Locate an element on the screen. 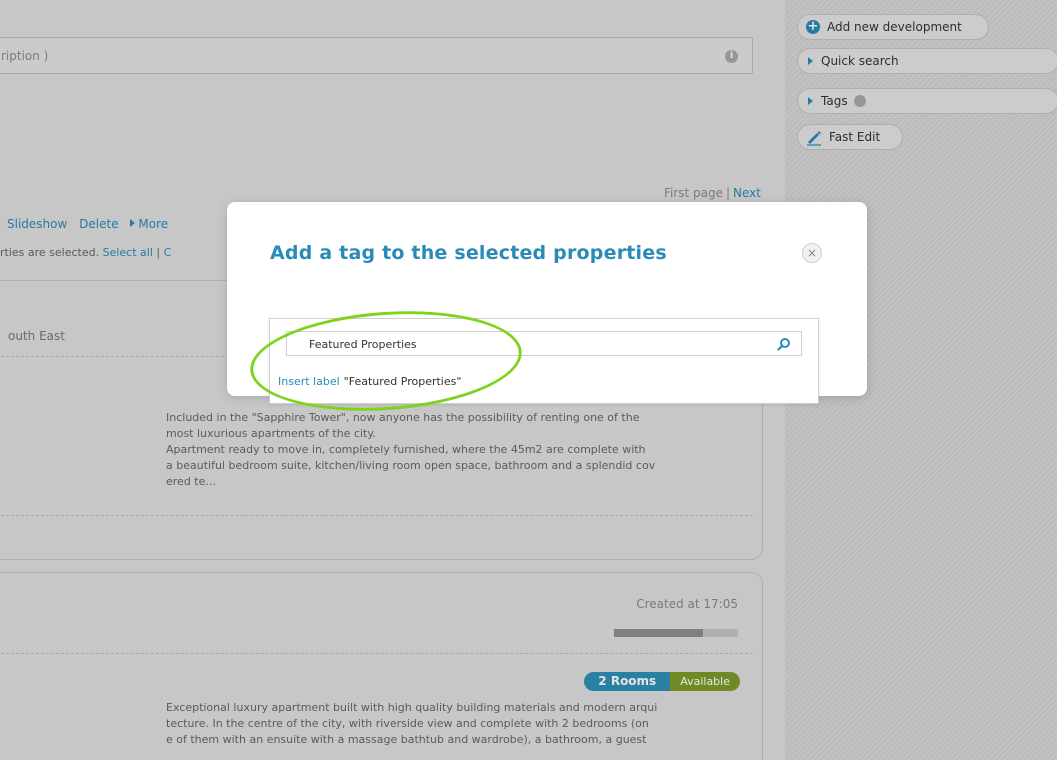 This screenshot has width=1057, height=760. search-icon is located at coordinates (784, 344).